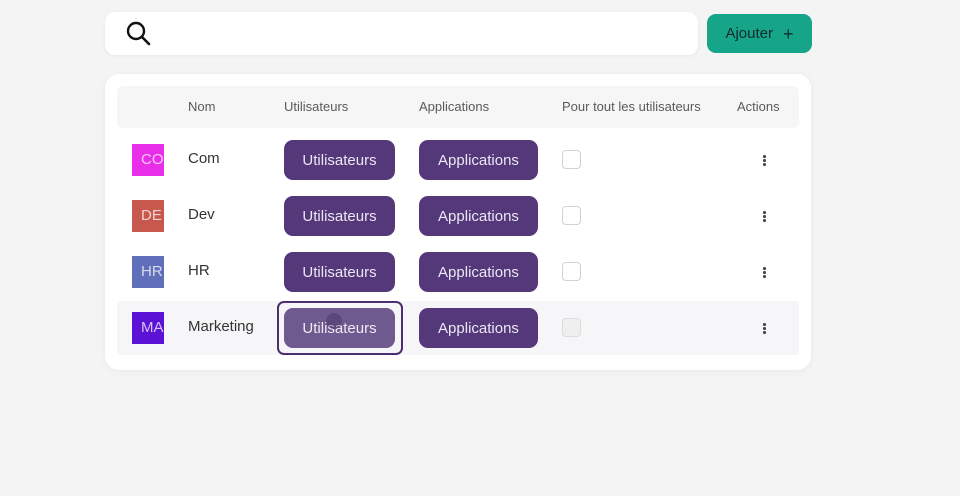  I want to click on search-input, so click(423, 34).